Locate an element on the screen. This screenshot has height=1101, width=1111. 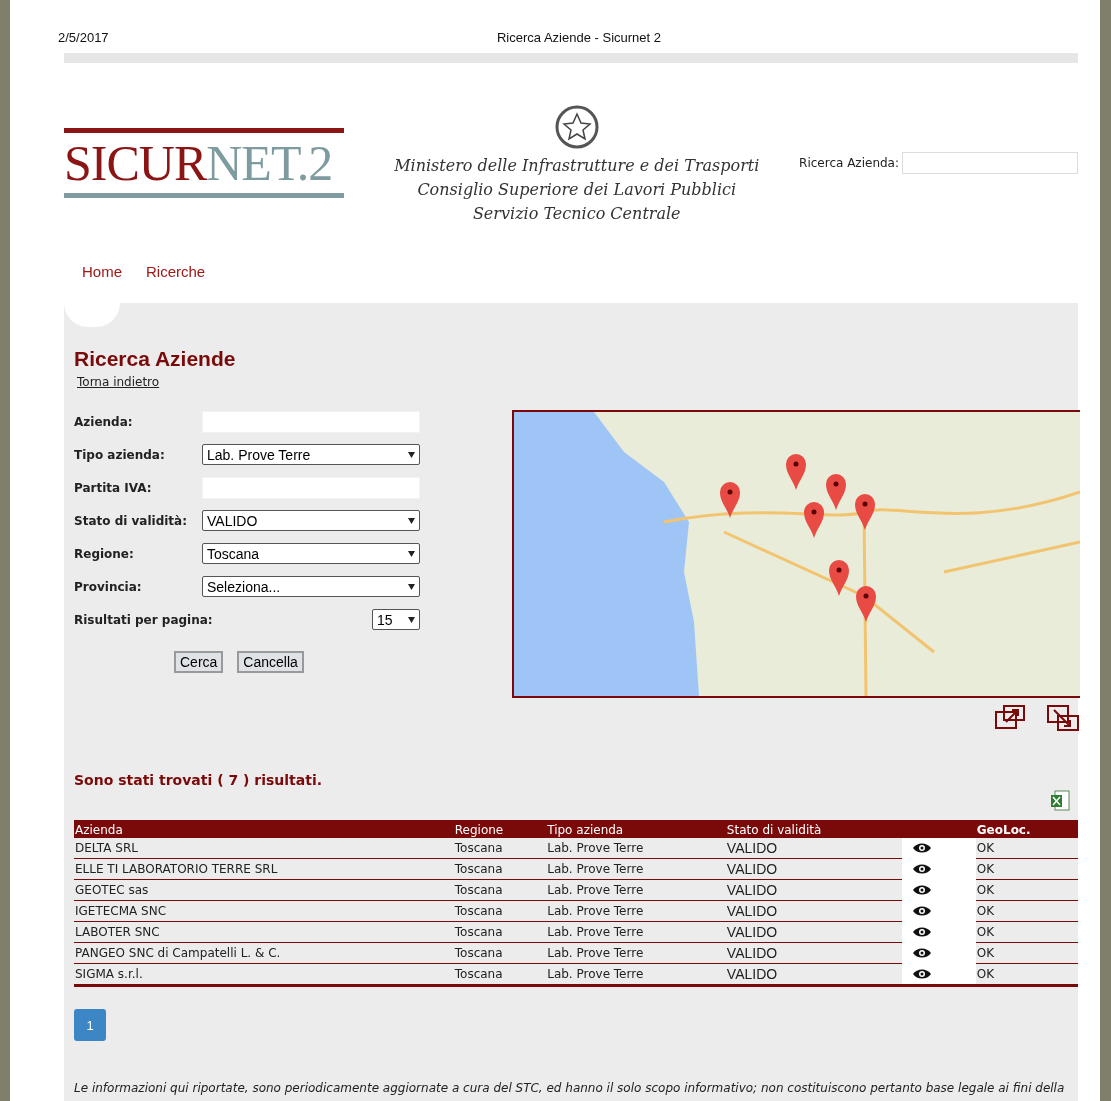
column-header: Azienda is located at coordinates (264, 829).